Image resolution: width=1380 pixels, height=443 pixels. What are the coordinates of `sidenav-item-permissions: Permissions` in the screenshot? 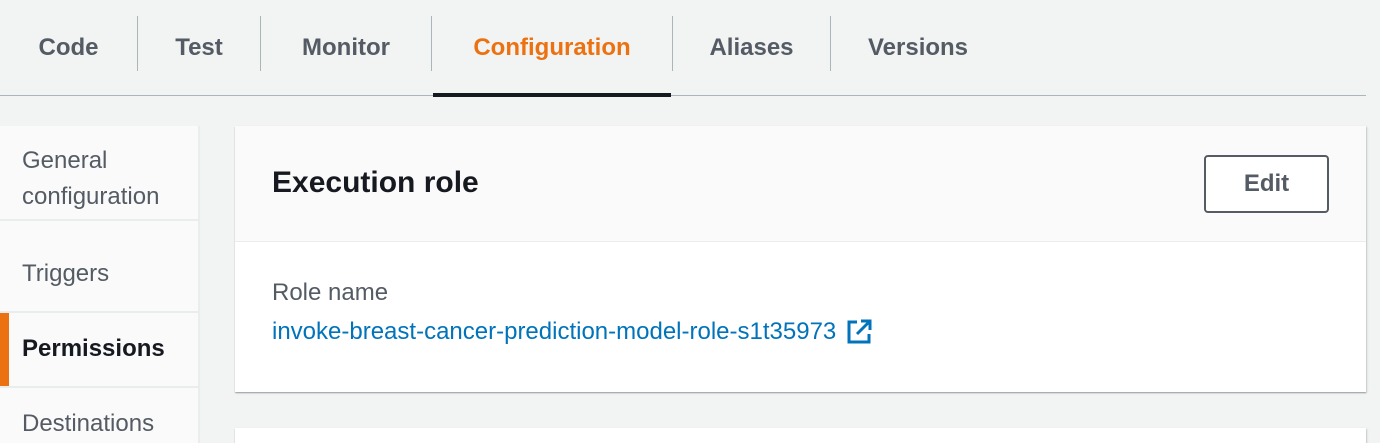 It's located at (99, 350).